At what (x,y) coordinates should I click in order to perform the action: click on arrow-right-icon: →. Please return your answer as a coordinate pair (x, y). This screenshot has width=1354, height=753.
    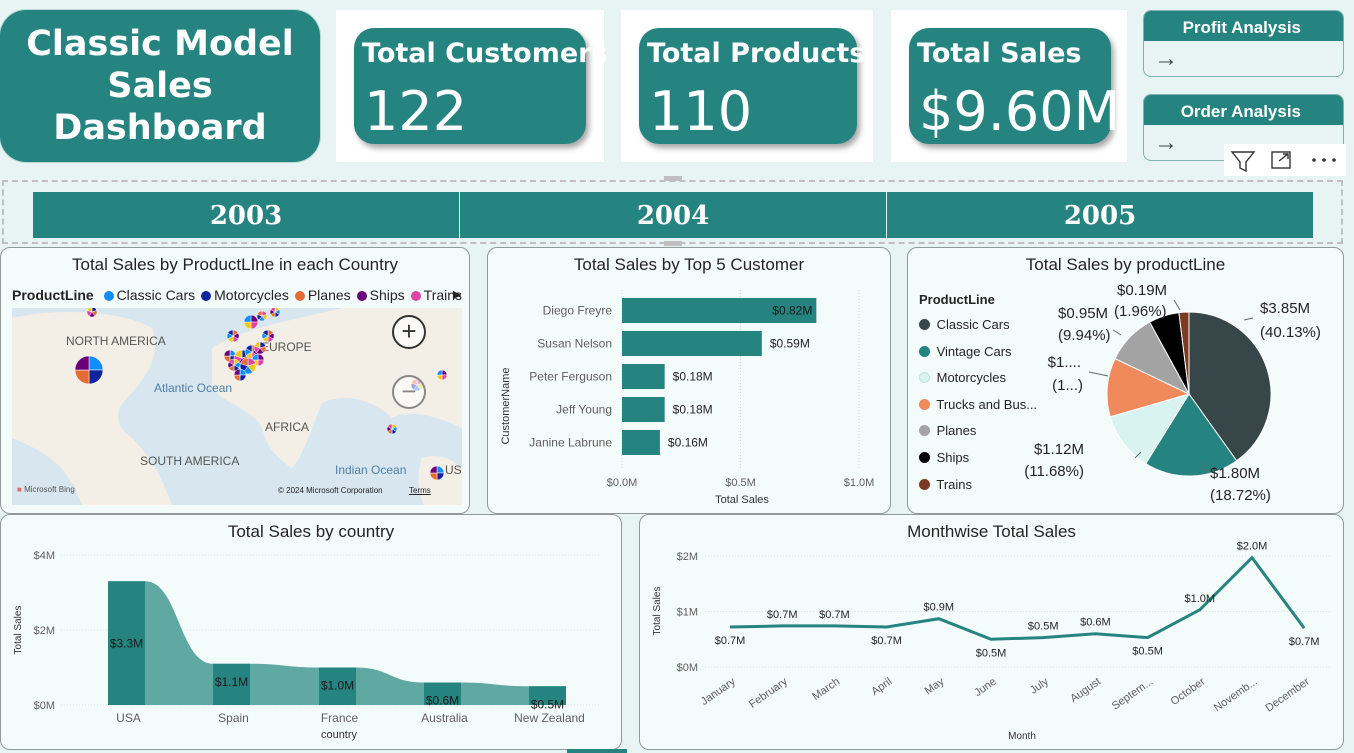
    Looking at the image, I should click on (1166, 142).